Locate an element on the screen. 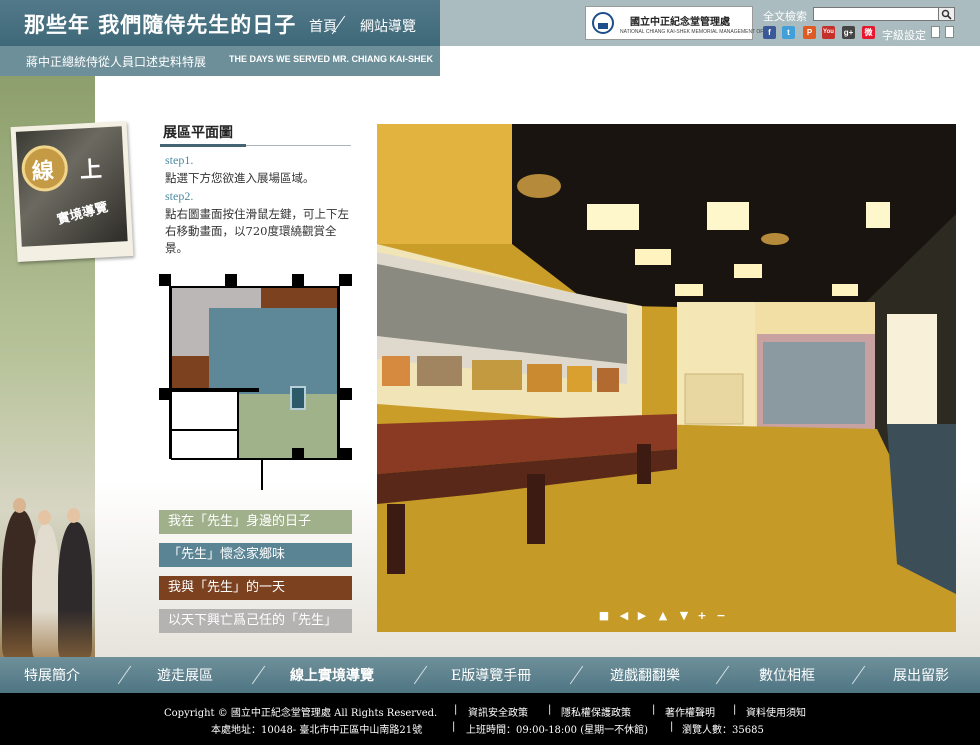 This screenshot has width=980, height=745. nav-memory-game: 遊戲翻翻樂 is located at coordinates (645, 675).